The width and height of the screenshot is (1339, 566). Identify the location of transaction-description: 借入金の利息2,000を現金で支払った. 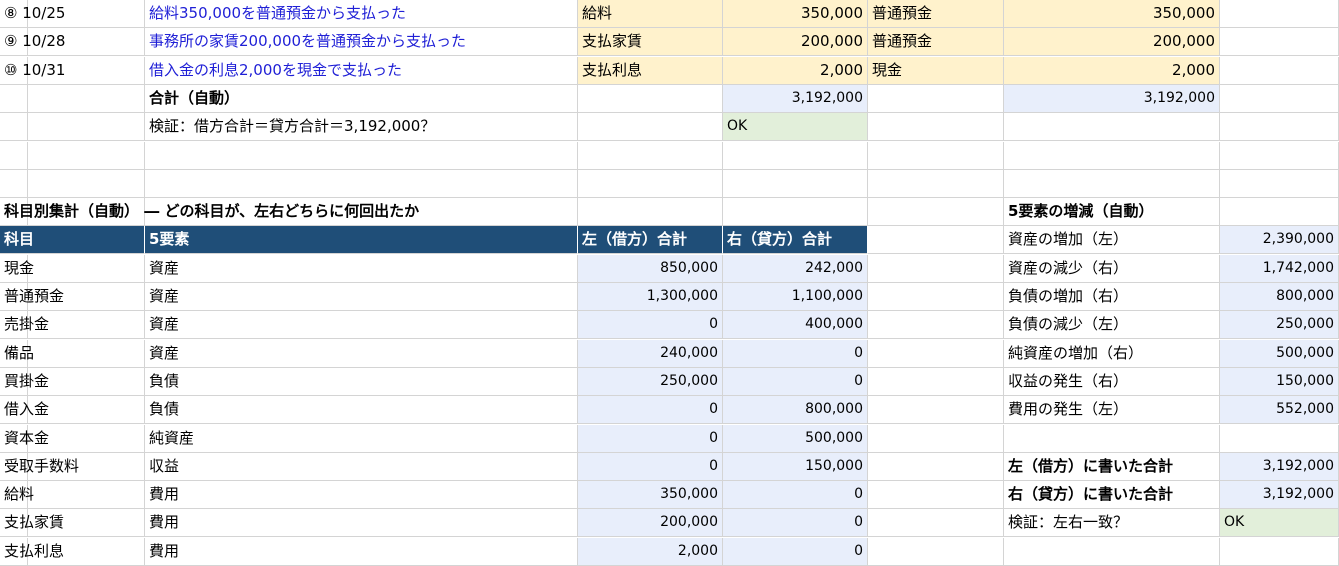
(361, 71).